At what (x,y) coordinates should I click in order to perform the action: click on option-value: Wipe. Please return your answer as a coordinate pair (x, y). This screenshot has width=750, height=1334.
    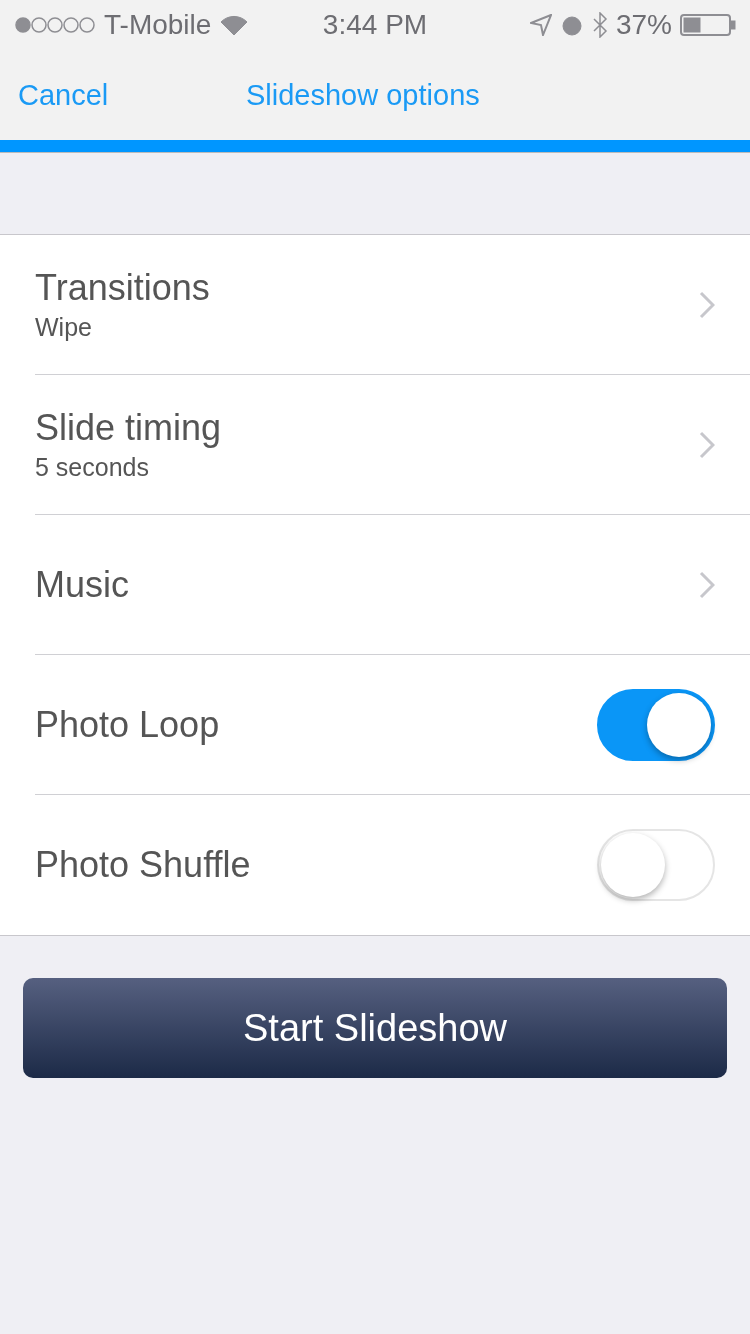
    Looking at the image, I should click on (64, 327).